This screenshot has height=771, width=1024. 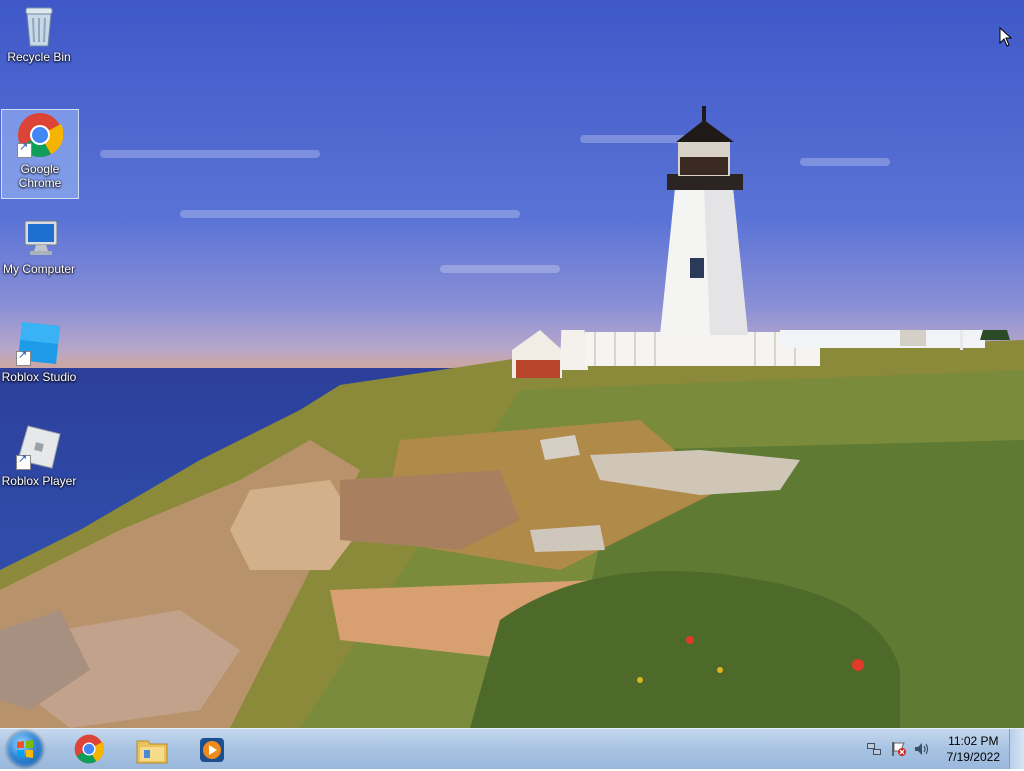 What do you see at coordinates (39, 447) in the screenshot?
I see `roblox-player-icon` at bounding box center [39, 447].